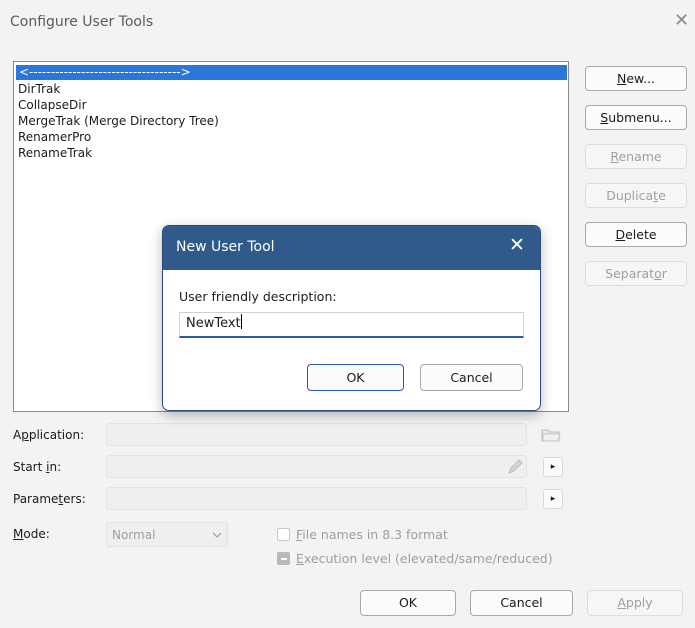 The image size is (695, 628). I want to click on pencil-icon, so click(515, 467).